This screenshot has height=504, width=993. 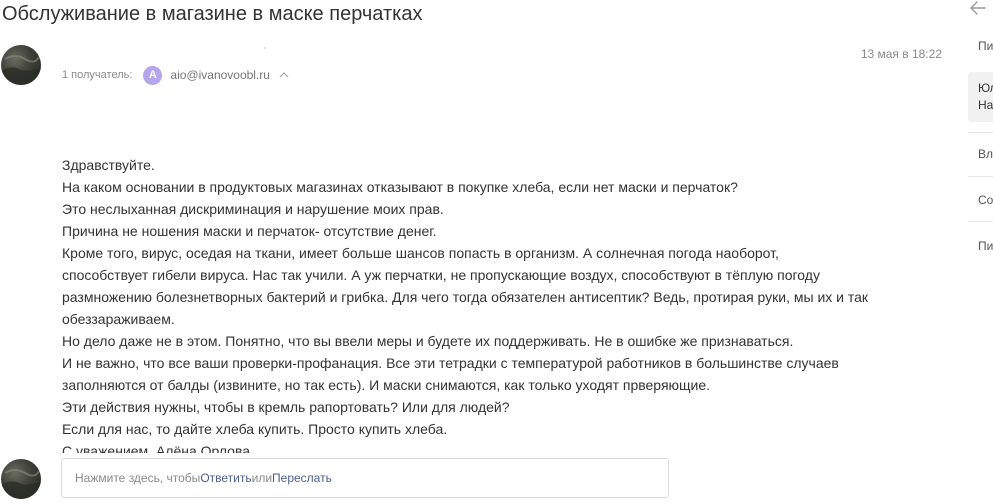 I want to click on right-panel-item: Вл, so click(x=985, y=154).